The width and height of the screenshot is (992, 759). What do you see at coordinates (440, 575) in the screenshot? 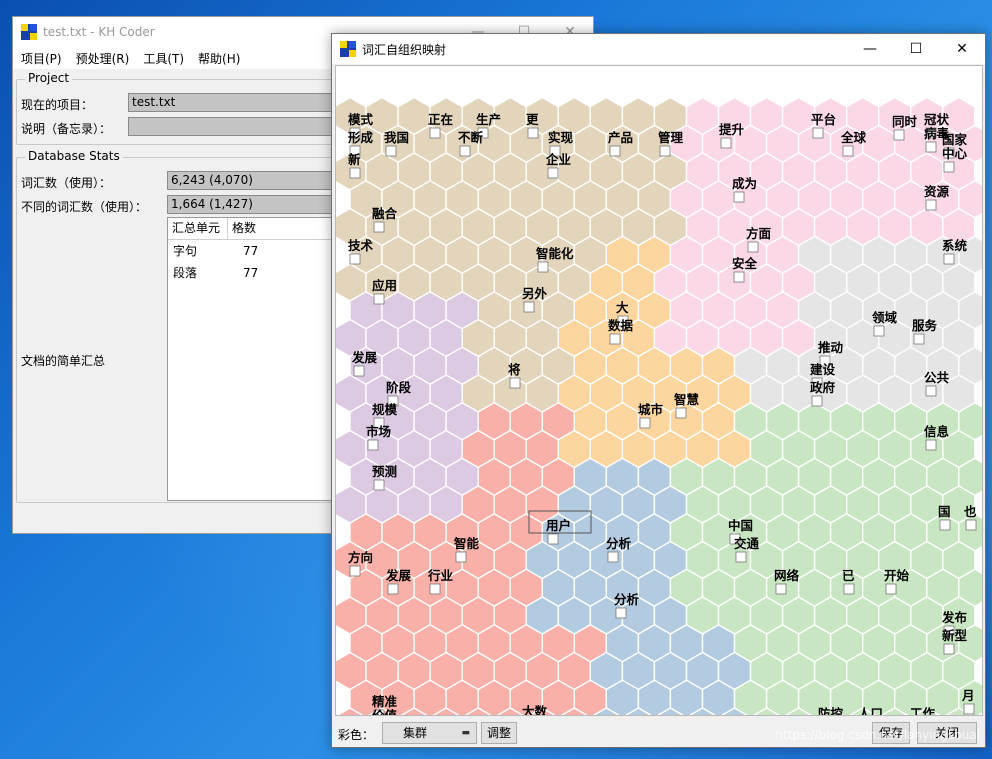
I see `som-word-label: 行业` at bounding box center [440, 575].